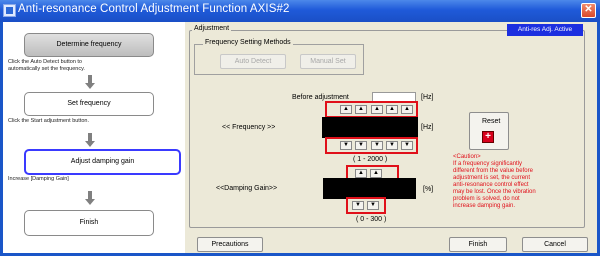 The height and width of the screenshot is (256, 600). Describe the element at coordinates (370, 127) in the screenshot. I see `frequency-display` at that location.